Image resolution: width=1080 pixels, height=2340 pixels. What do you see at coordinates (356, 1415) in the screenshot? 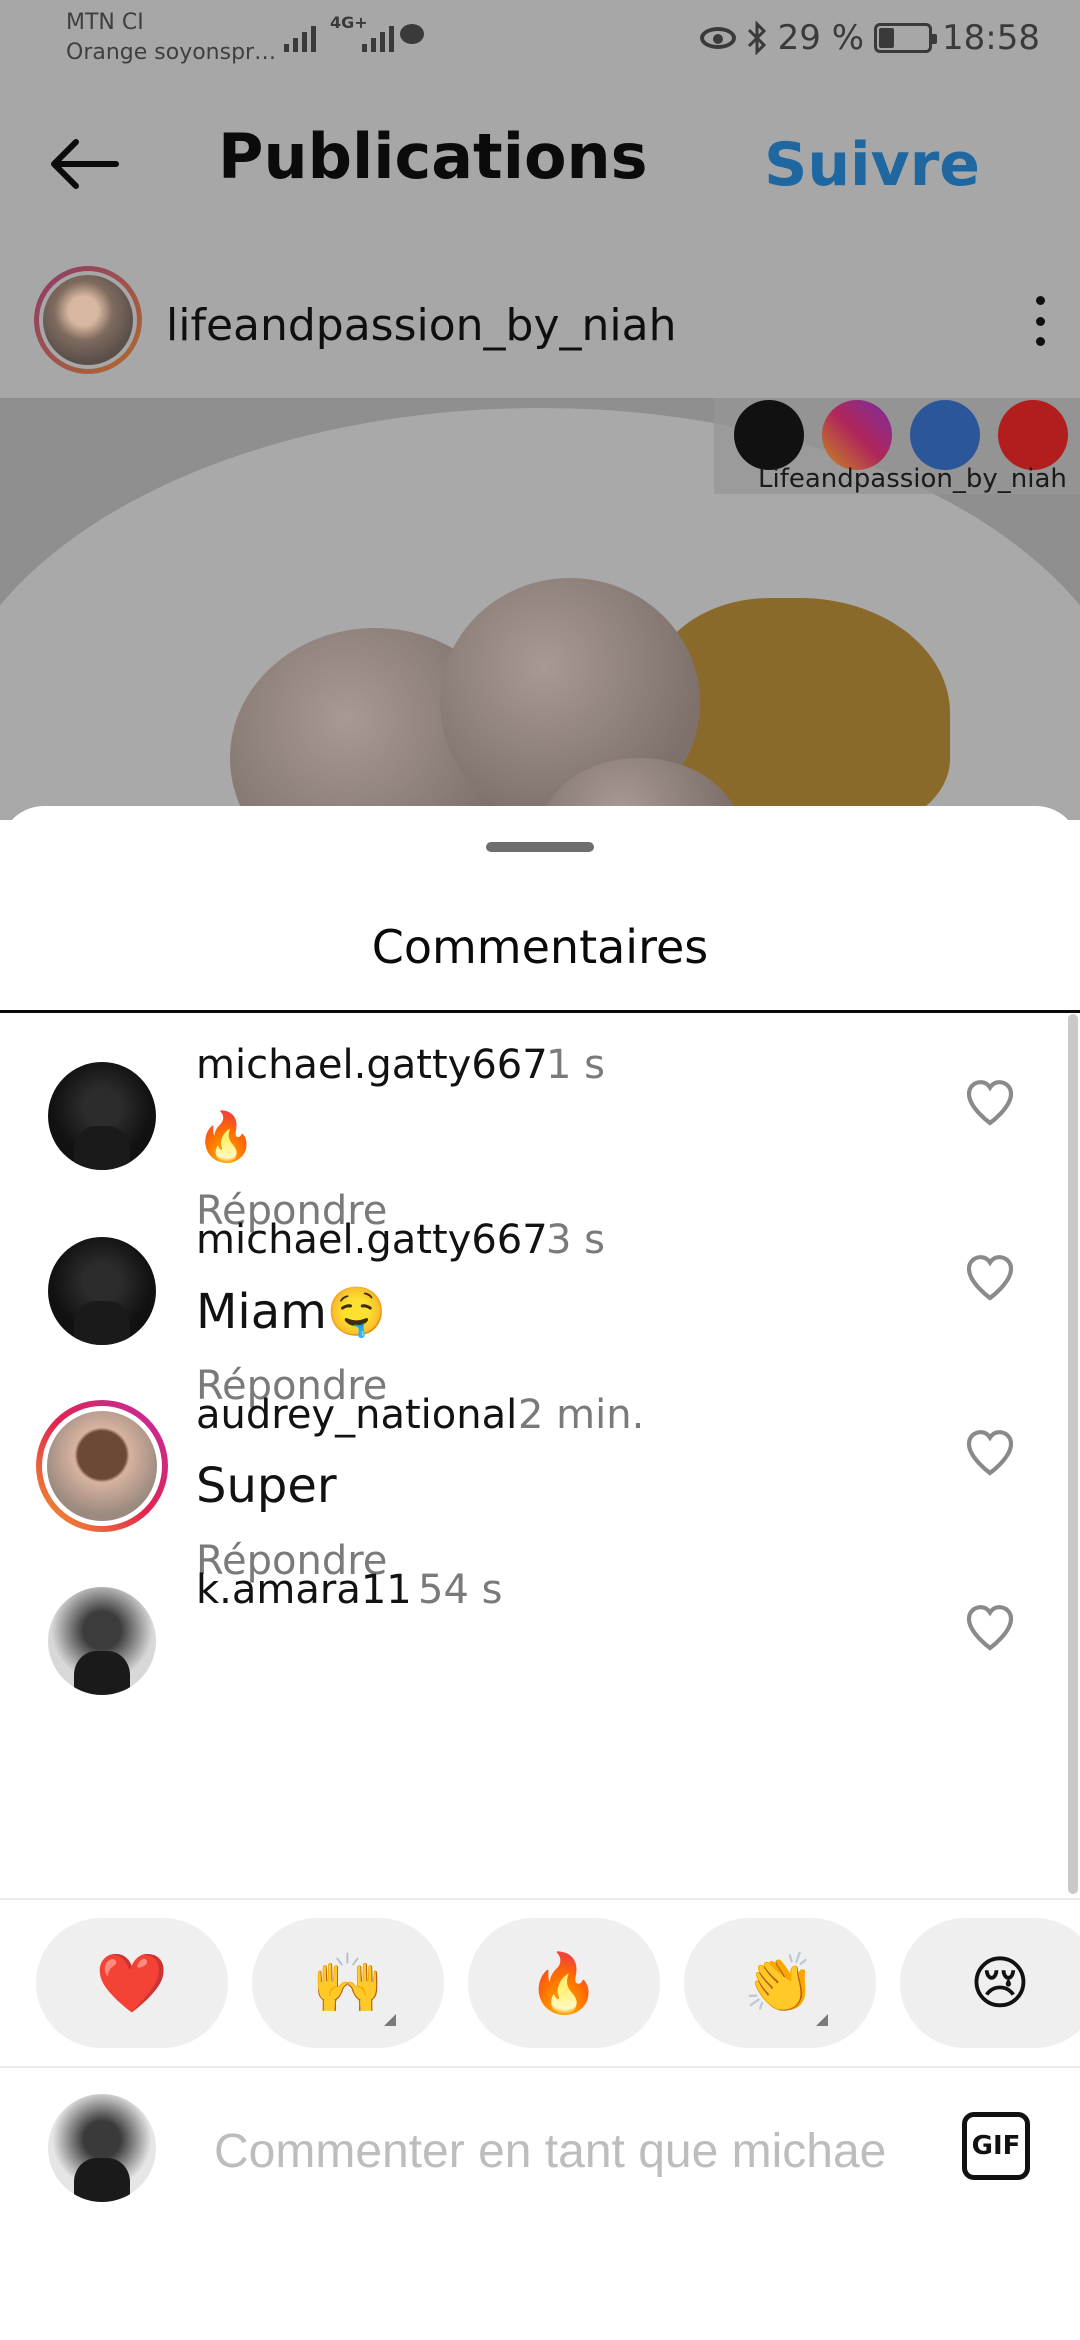
I see `comment-username: audrey_national` at bounding box center [356, 1415].